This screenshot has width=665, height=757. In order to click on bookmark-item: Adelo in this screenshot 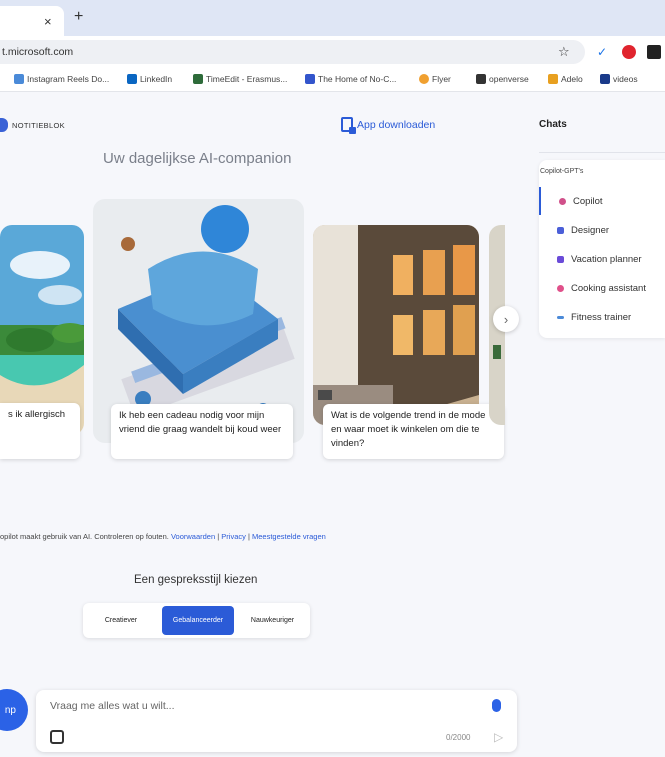, I will do `click(565, 79)`.